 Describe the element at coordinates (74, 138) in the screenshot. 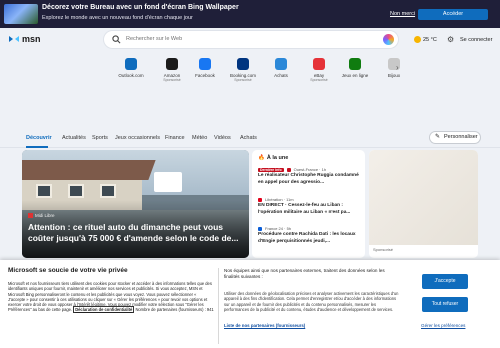

I see `tab-1: Actualités` at that location.